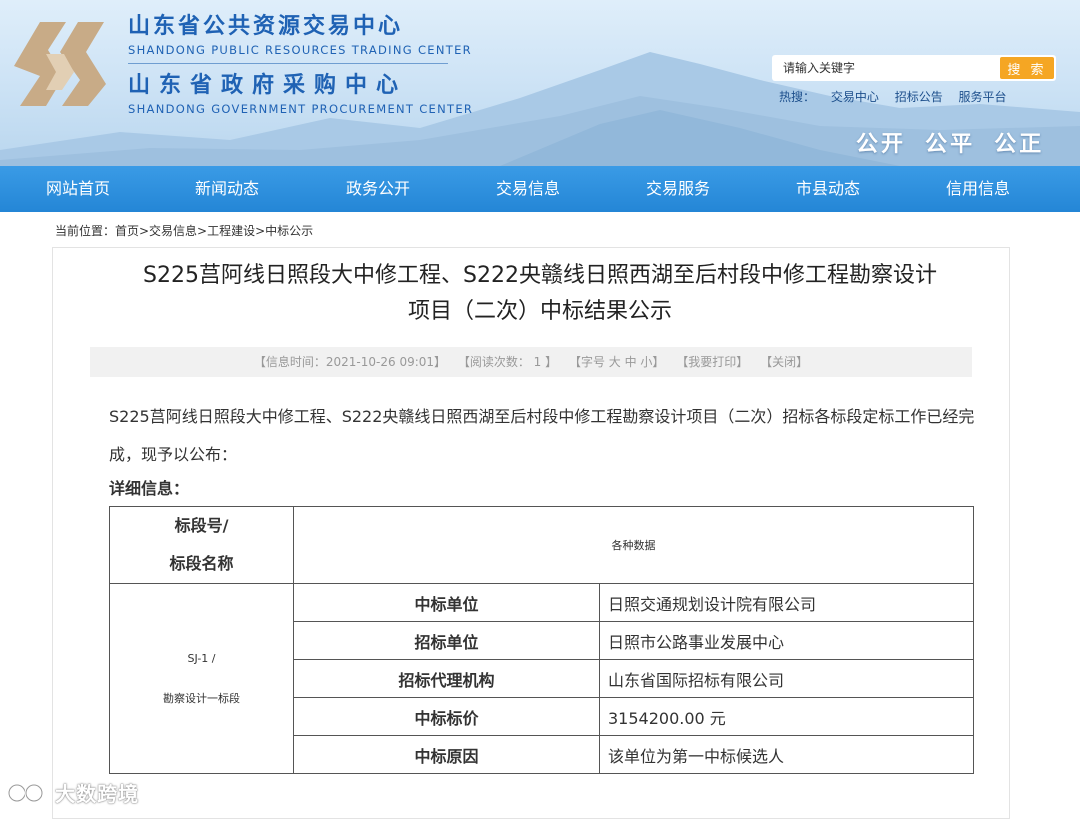  What do you see at coordinates (1019, 144) in the screenshot?
I see `slogan-just: 公正` at bounding box center [1019, 144].